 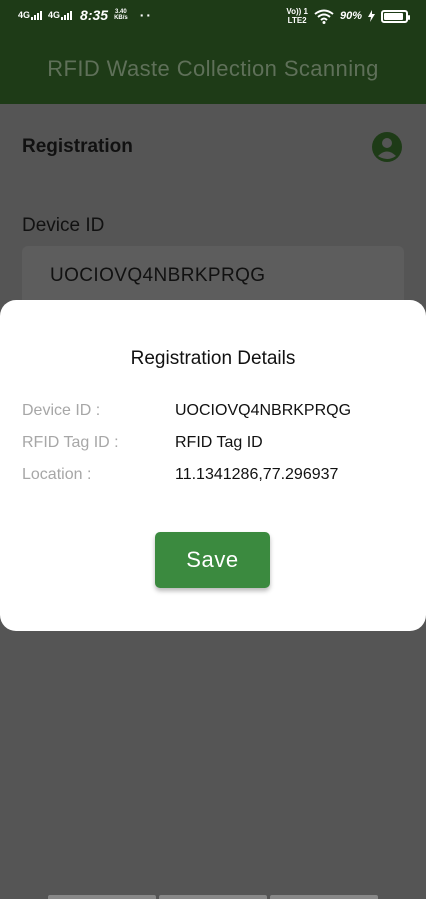 What do you see at coordinates (257, 474) in the screenshot?
I see `detail-value: 11.1341286,77.296937` at bounding box center [257, 474].